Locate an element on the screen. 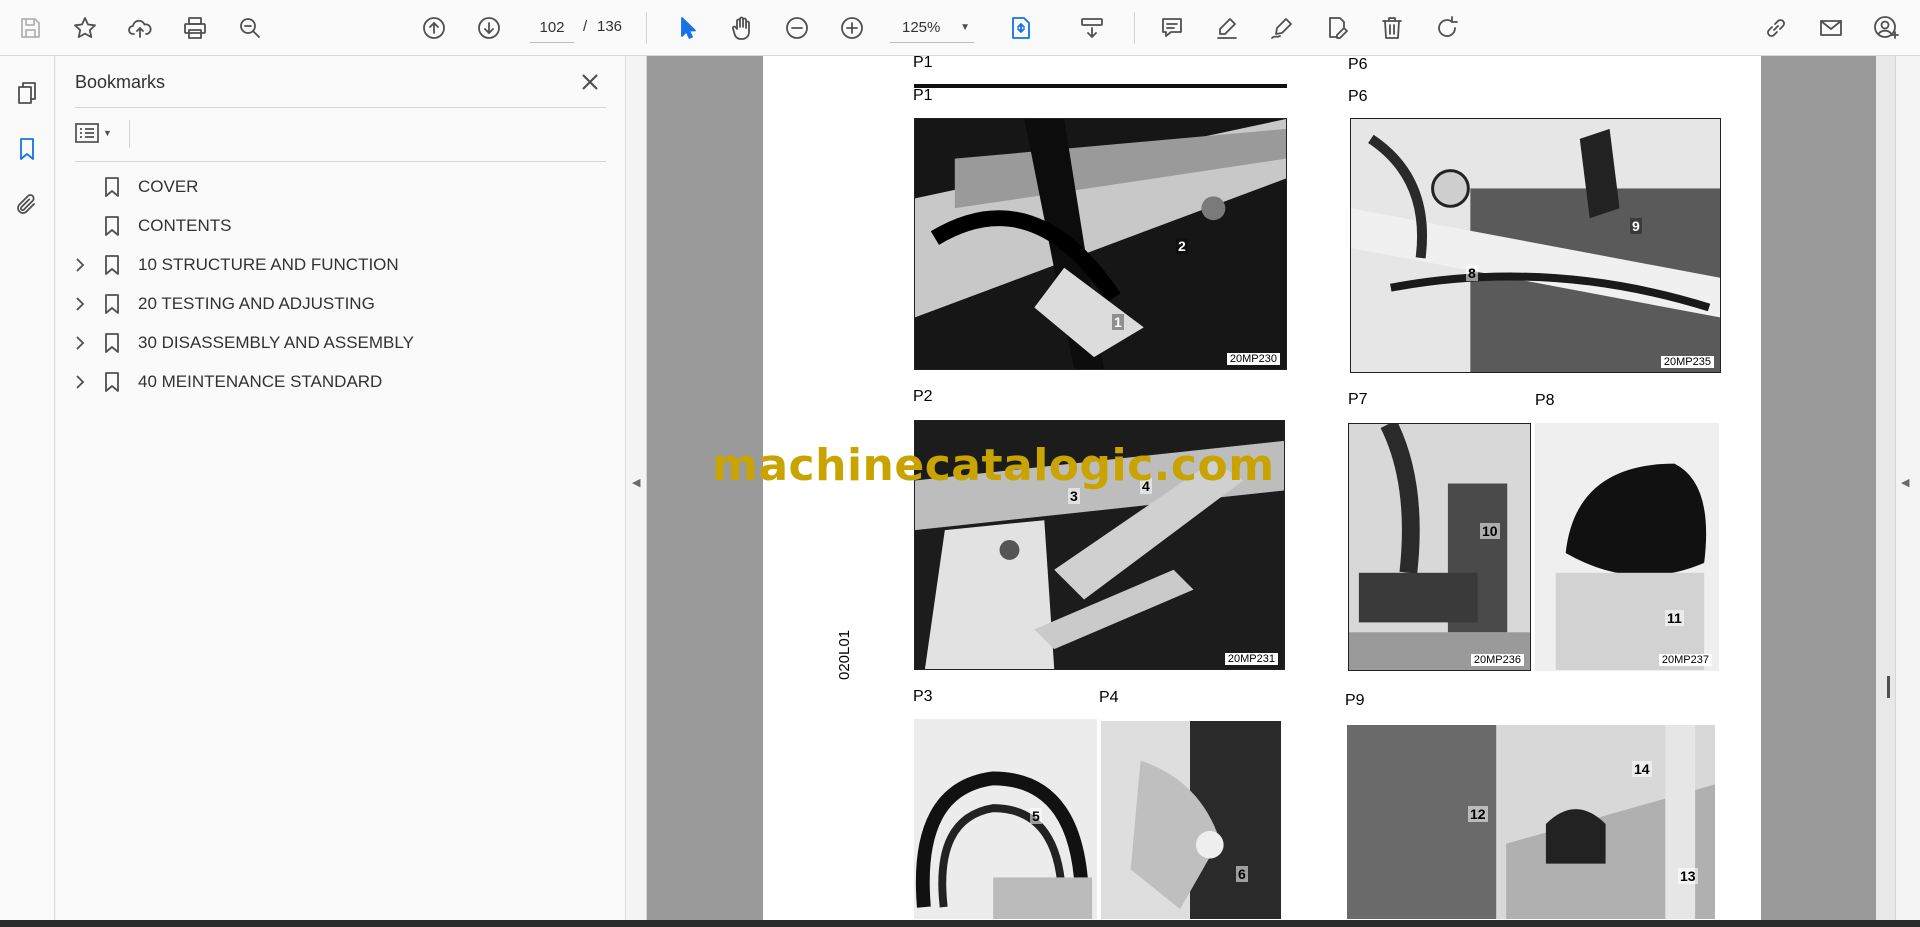 The width and height of the screenshot is (1920, 927). share-link-icon is located at coordinates (1776, 28).